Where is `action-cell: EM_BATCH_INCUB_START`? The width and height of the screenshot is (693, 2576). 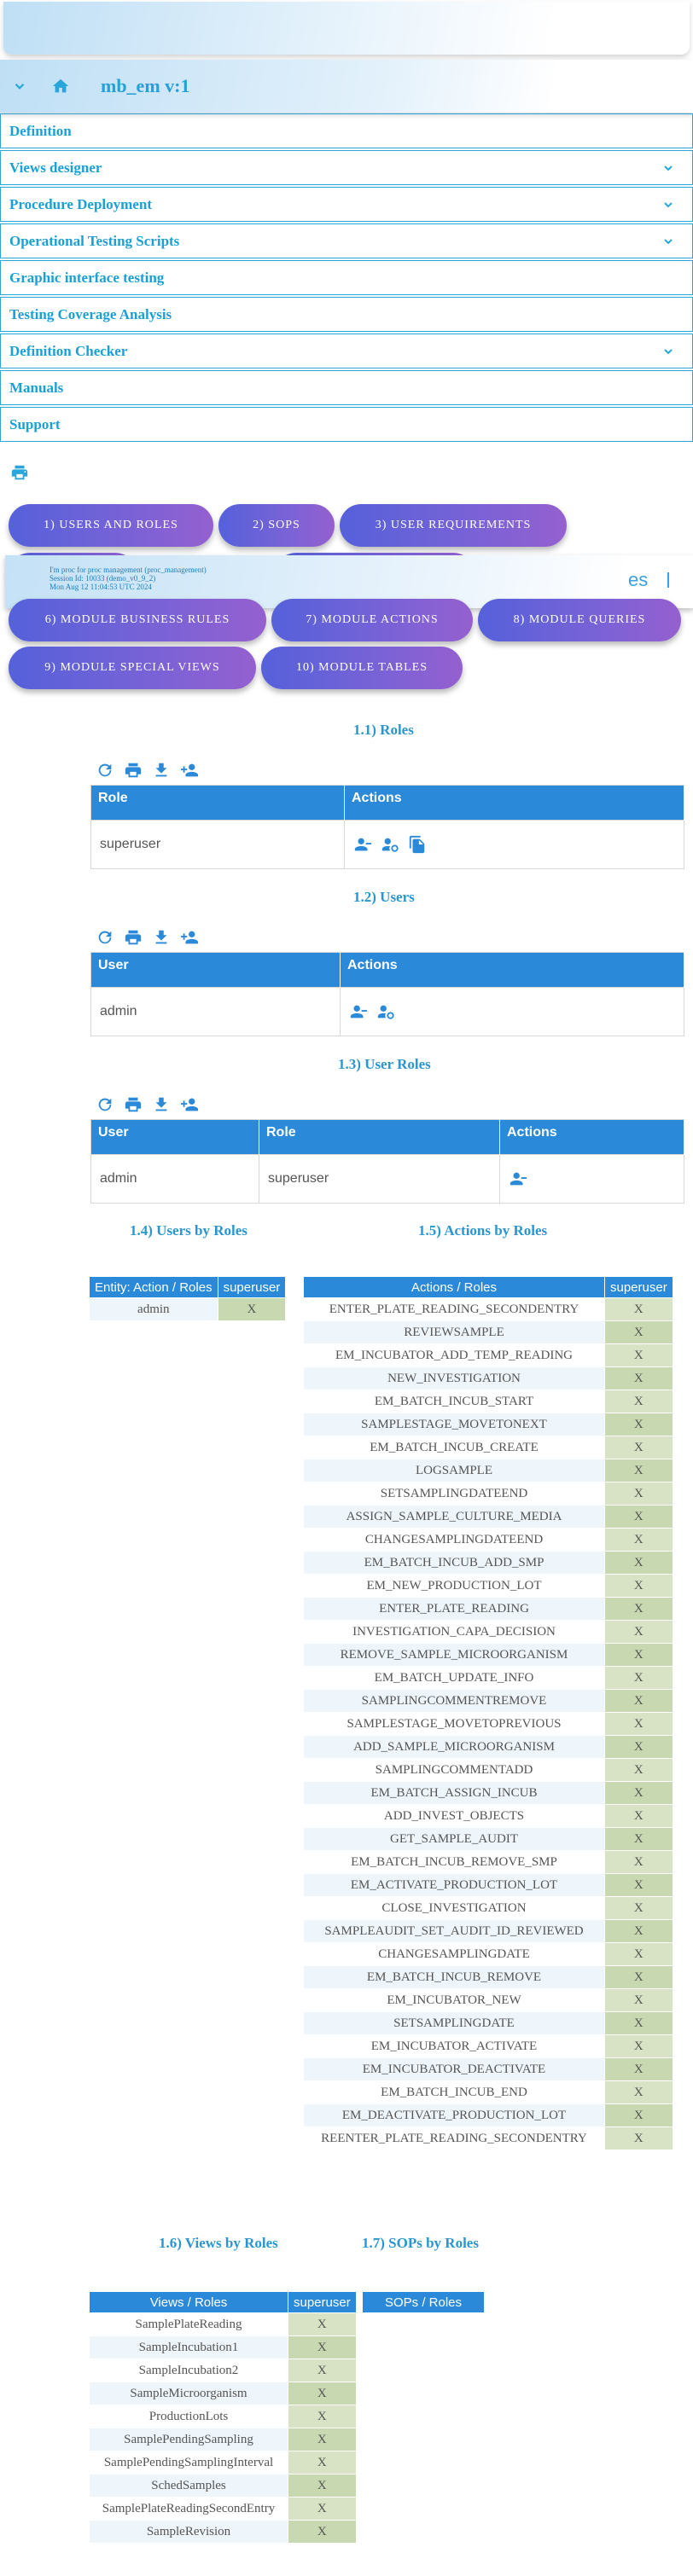
action-cell: EM_BATCH_INCUB_START is located at coordinates (454, 1401).